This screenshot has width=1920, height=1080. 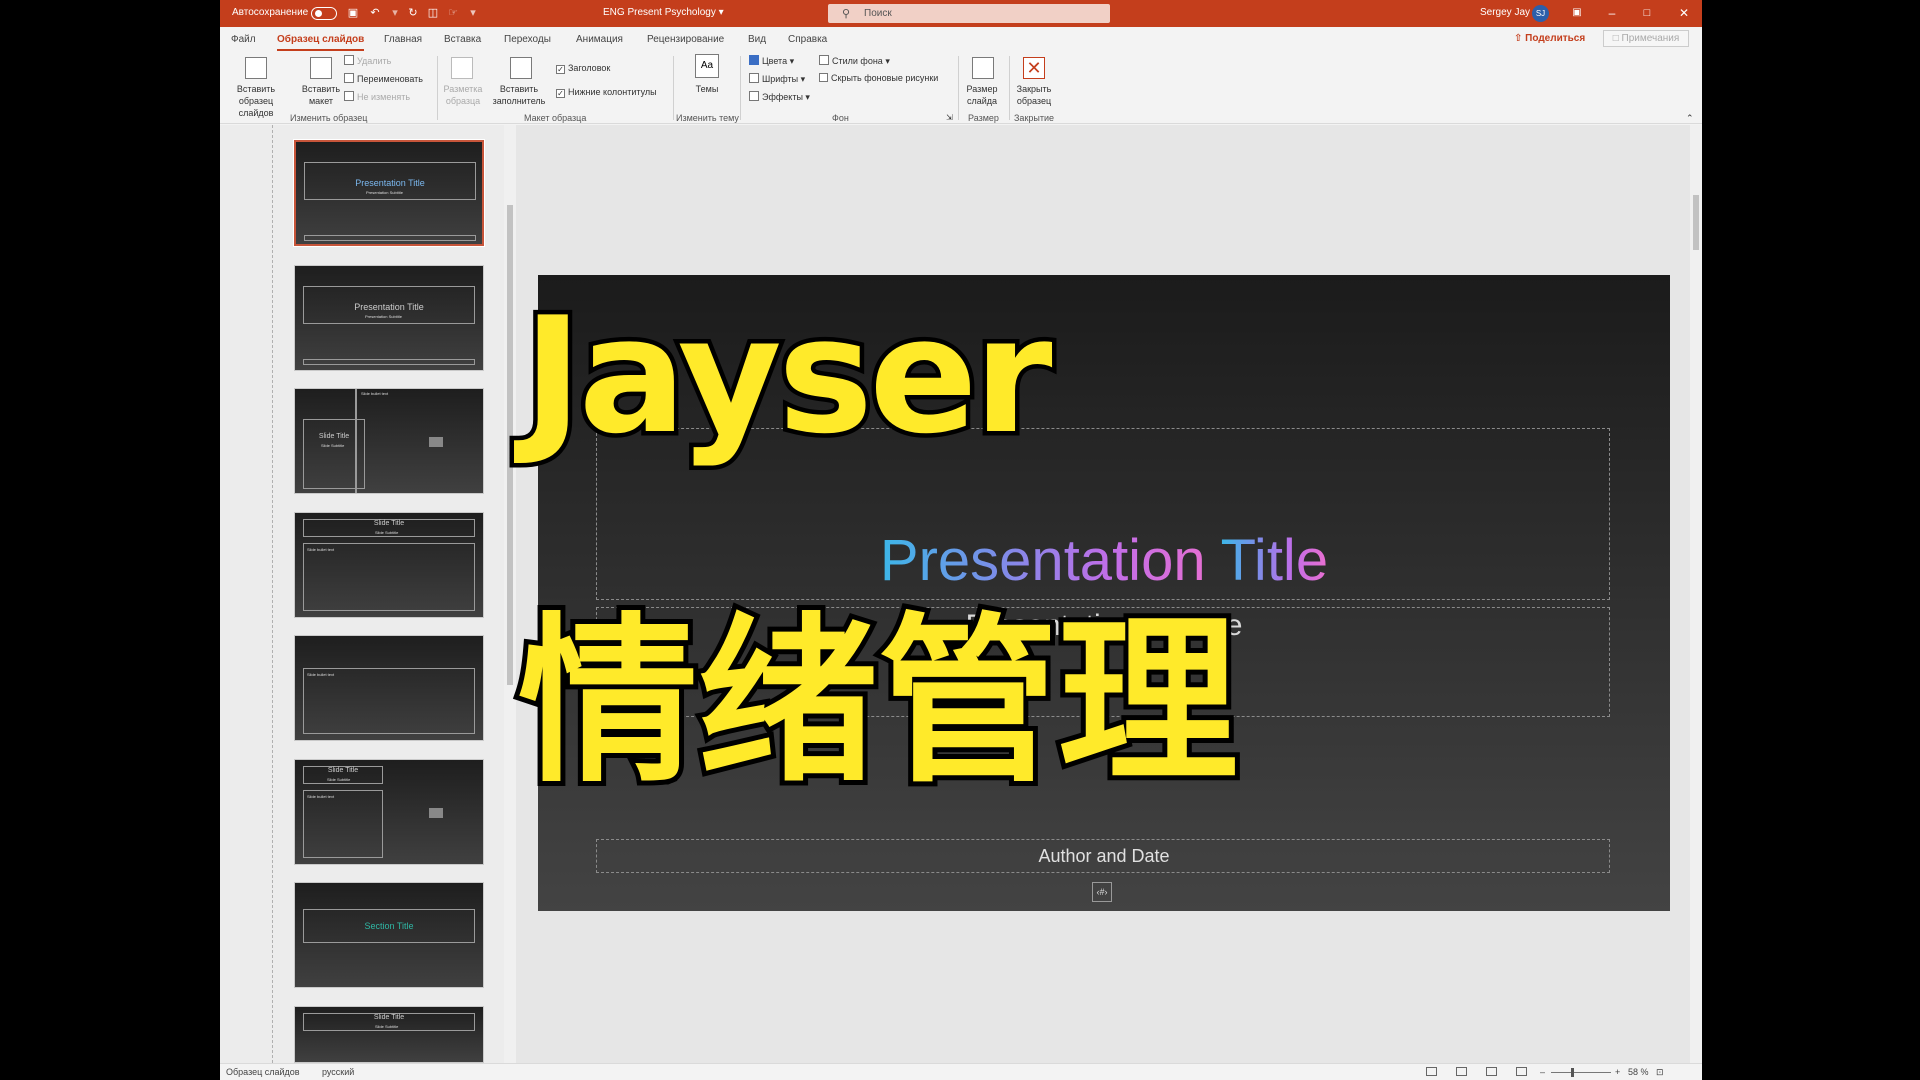 I want to click on hide-background-checkbox: Скрыть фоновые рисунки, so click(x=878, y=78).